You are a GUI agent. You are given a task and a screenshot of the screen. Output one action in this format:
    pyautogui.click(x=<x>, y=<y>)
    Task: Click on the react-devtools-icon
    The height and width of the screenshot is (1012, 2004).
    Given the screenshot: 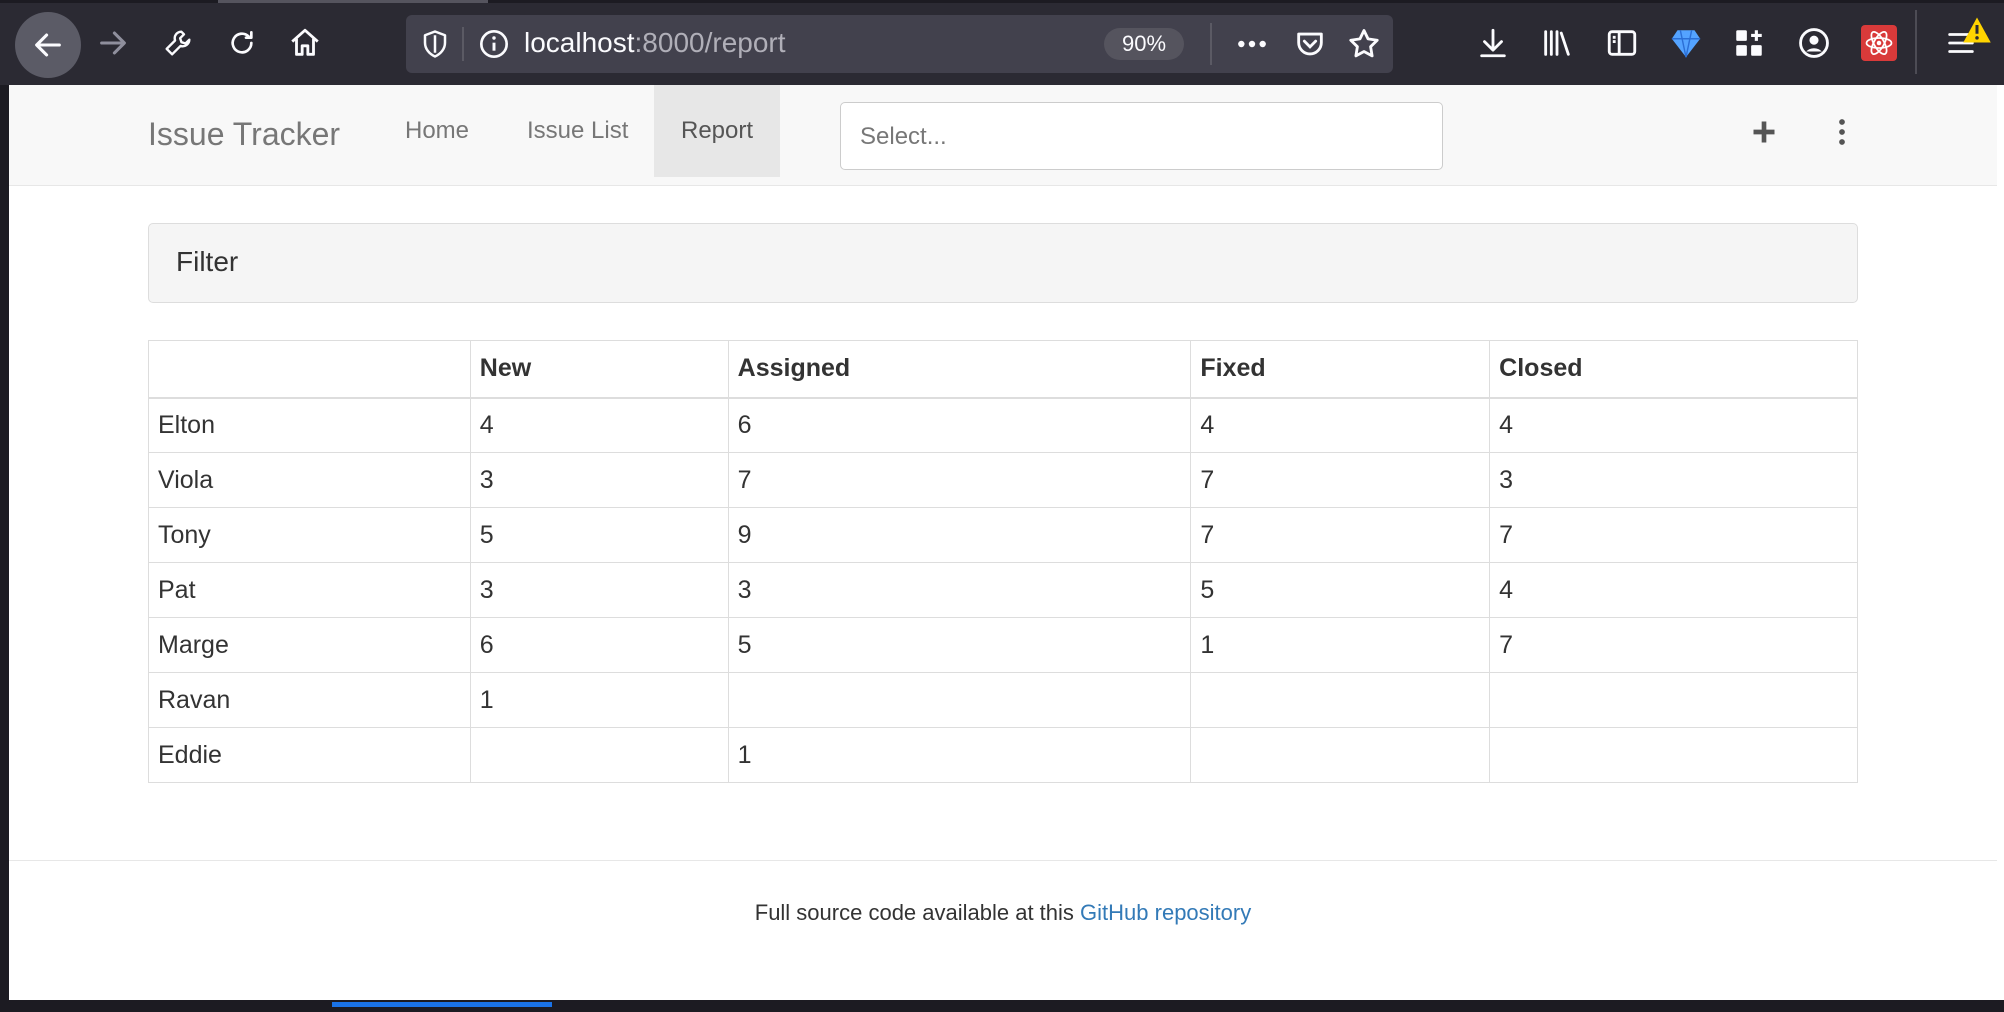 What is the action you would take?
    pyautogui.click(x=1879, y=43)
    